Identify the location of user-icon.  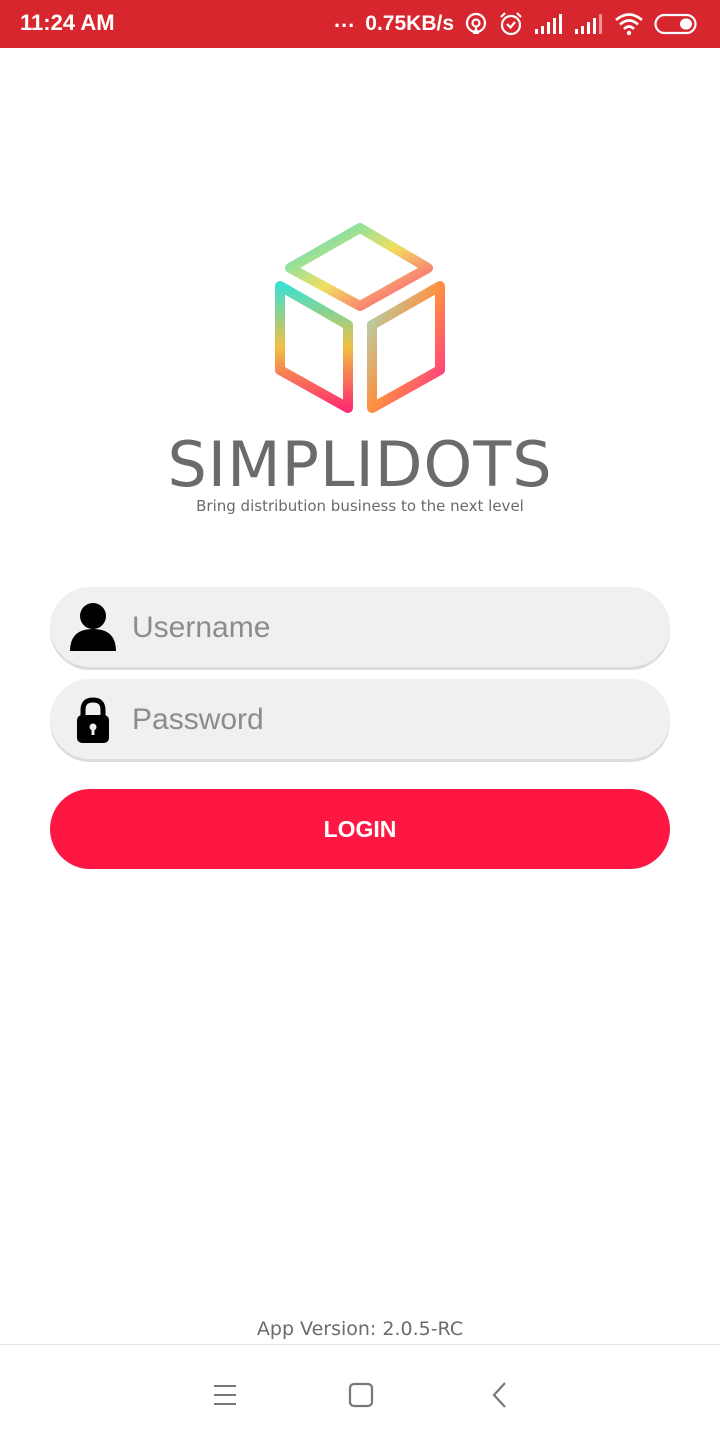
(93, 627).